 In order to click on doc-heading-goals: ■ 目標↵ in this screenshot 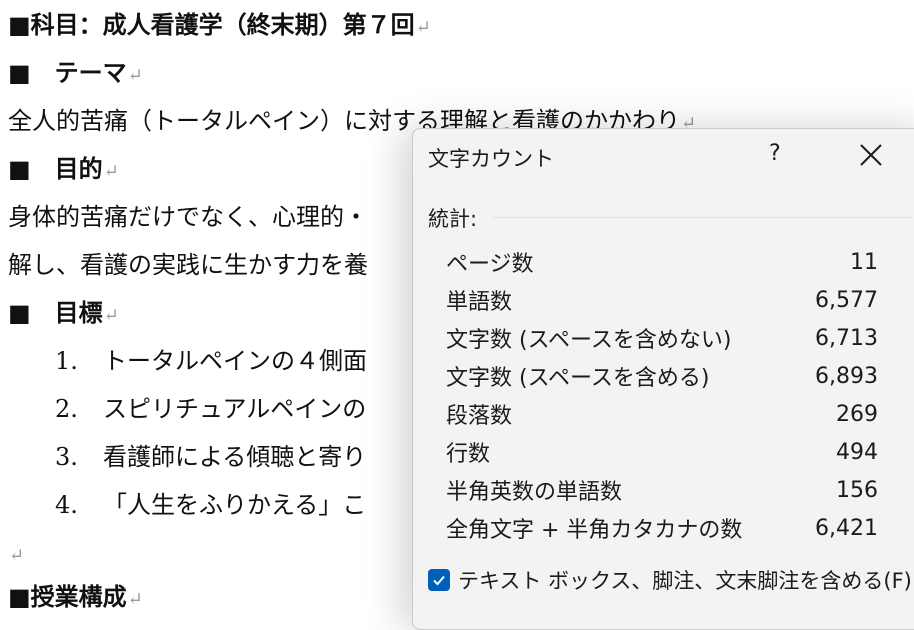, I will do `click(63, 312)`.